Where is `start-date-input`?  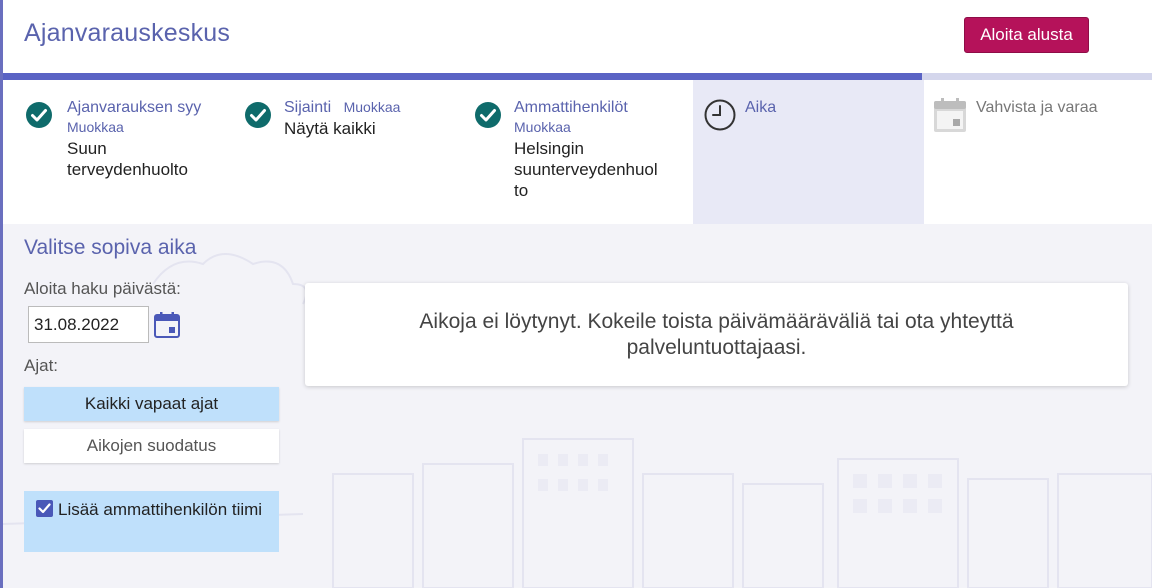
start-date-input is located at coordinates (88, 324).